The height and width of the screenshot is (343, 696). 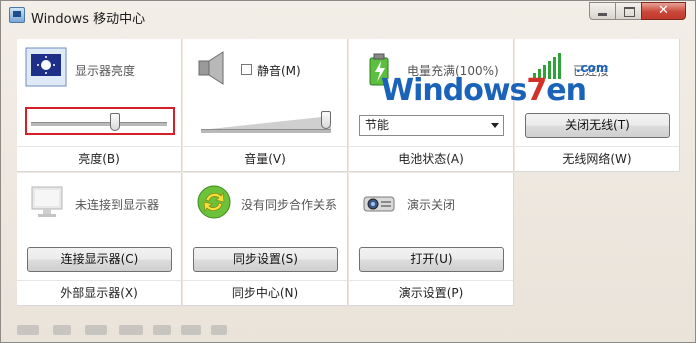 I want to click on wireless-footer: 无线网络(W), so click(x=597, y=158).